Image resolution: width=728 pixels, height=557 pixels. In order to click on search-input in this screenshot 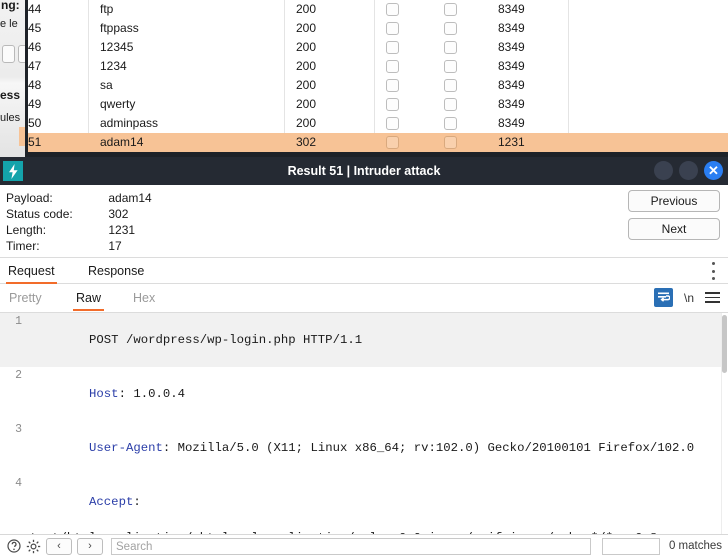, I will do `click(351, 546)`.